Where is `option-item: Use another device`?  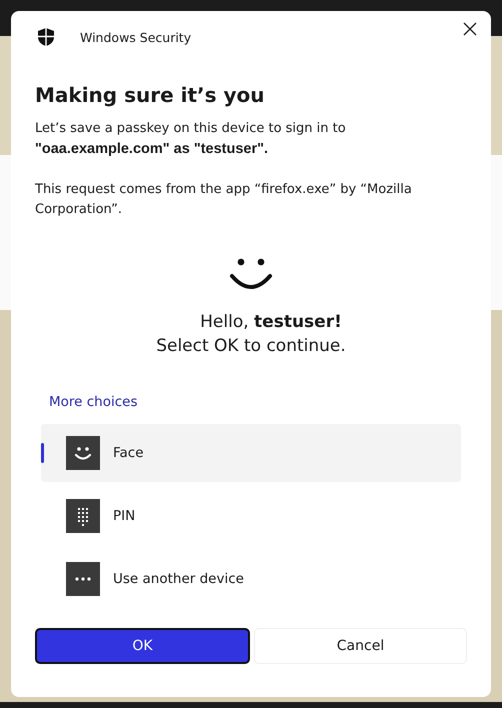 option-item: Use another device is located at coordinates (251, 579).